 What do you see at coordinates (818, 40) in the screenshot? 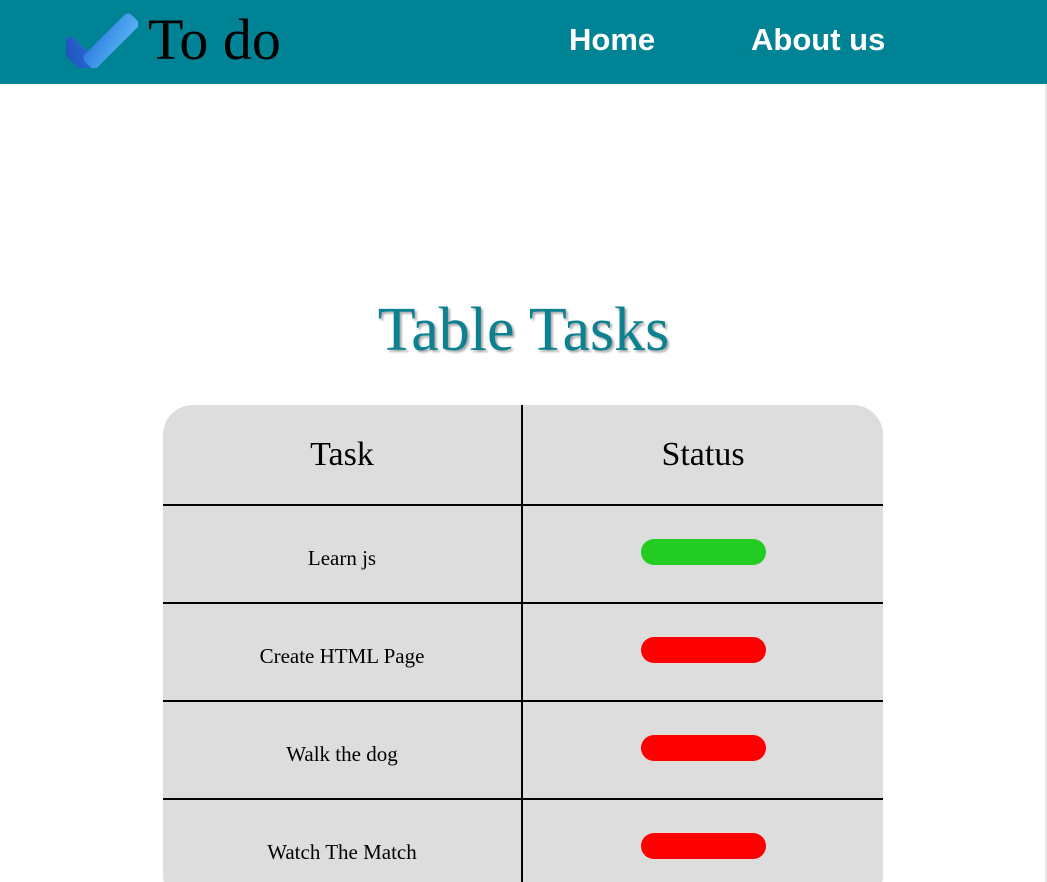
I see `nav-link-about-us: About us` at bounding box center [818, 40].